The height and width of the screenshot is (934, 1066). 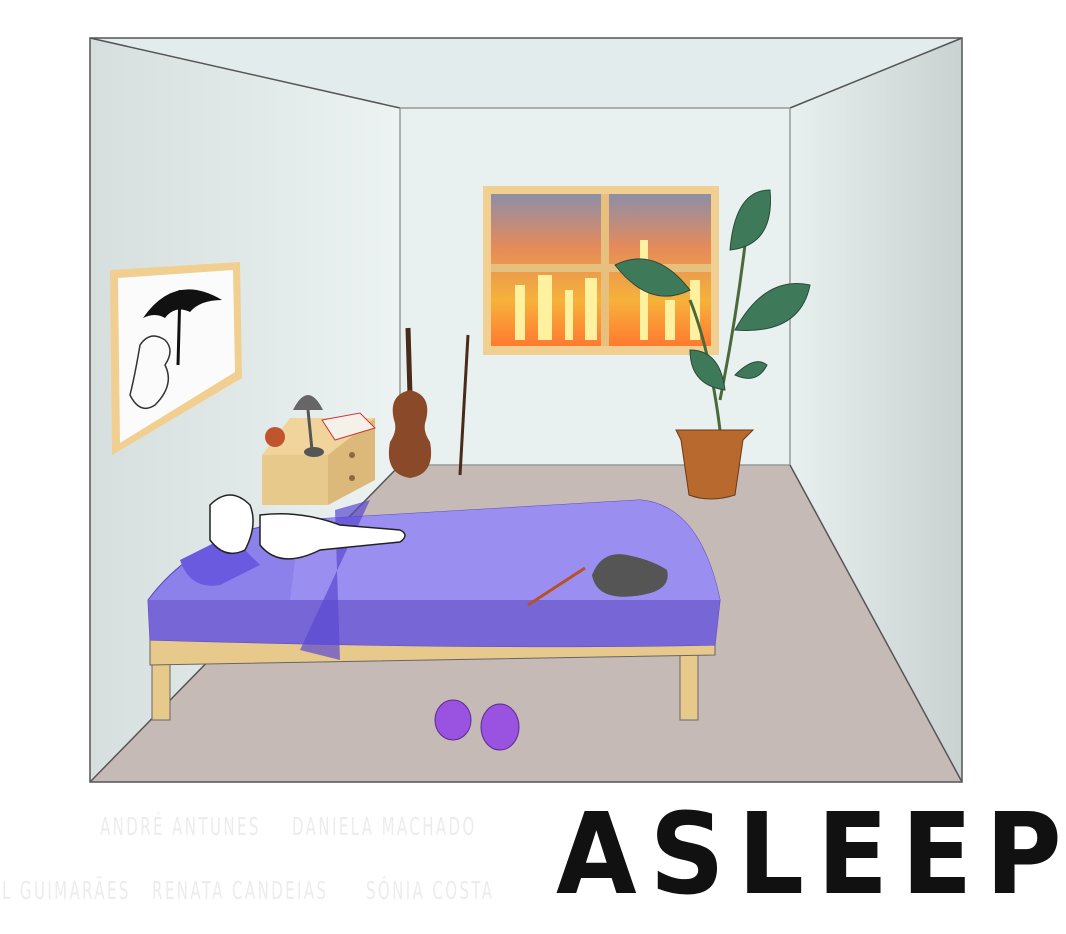 What do you see at coordinates (275, 437) in the screenshot?
I see `flower-pot` at bounding box center [275, 437].